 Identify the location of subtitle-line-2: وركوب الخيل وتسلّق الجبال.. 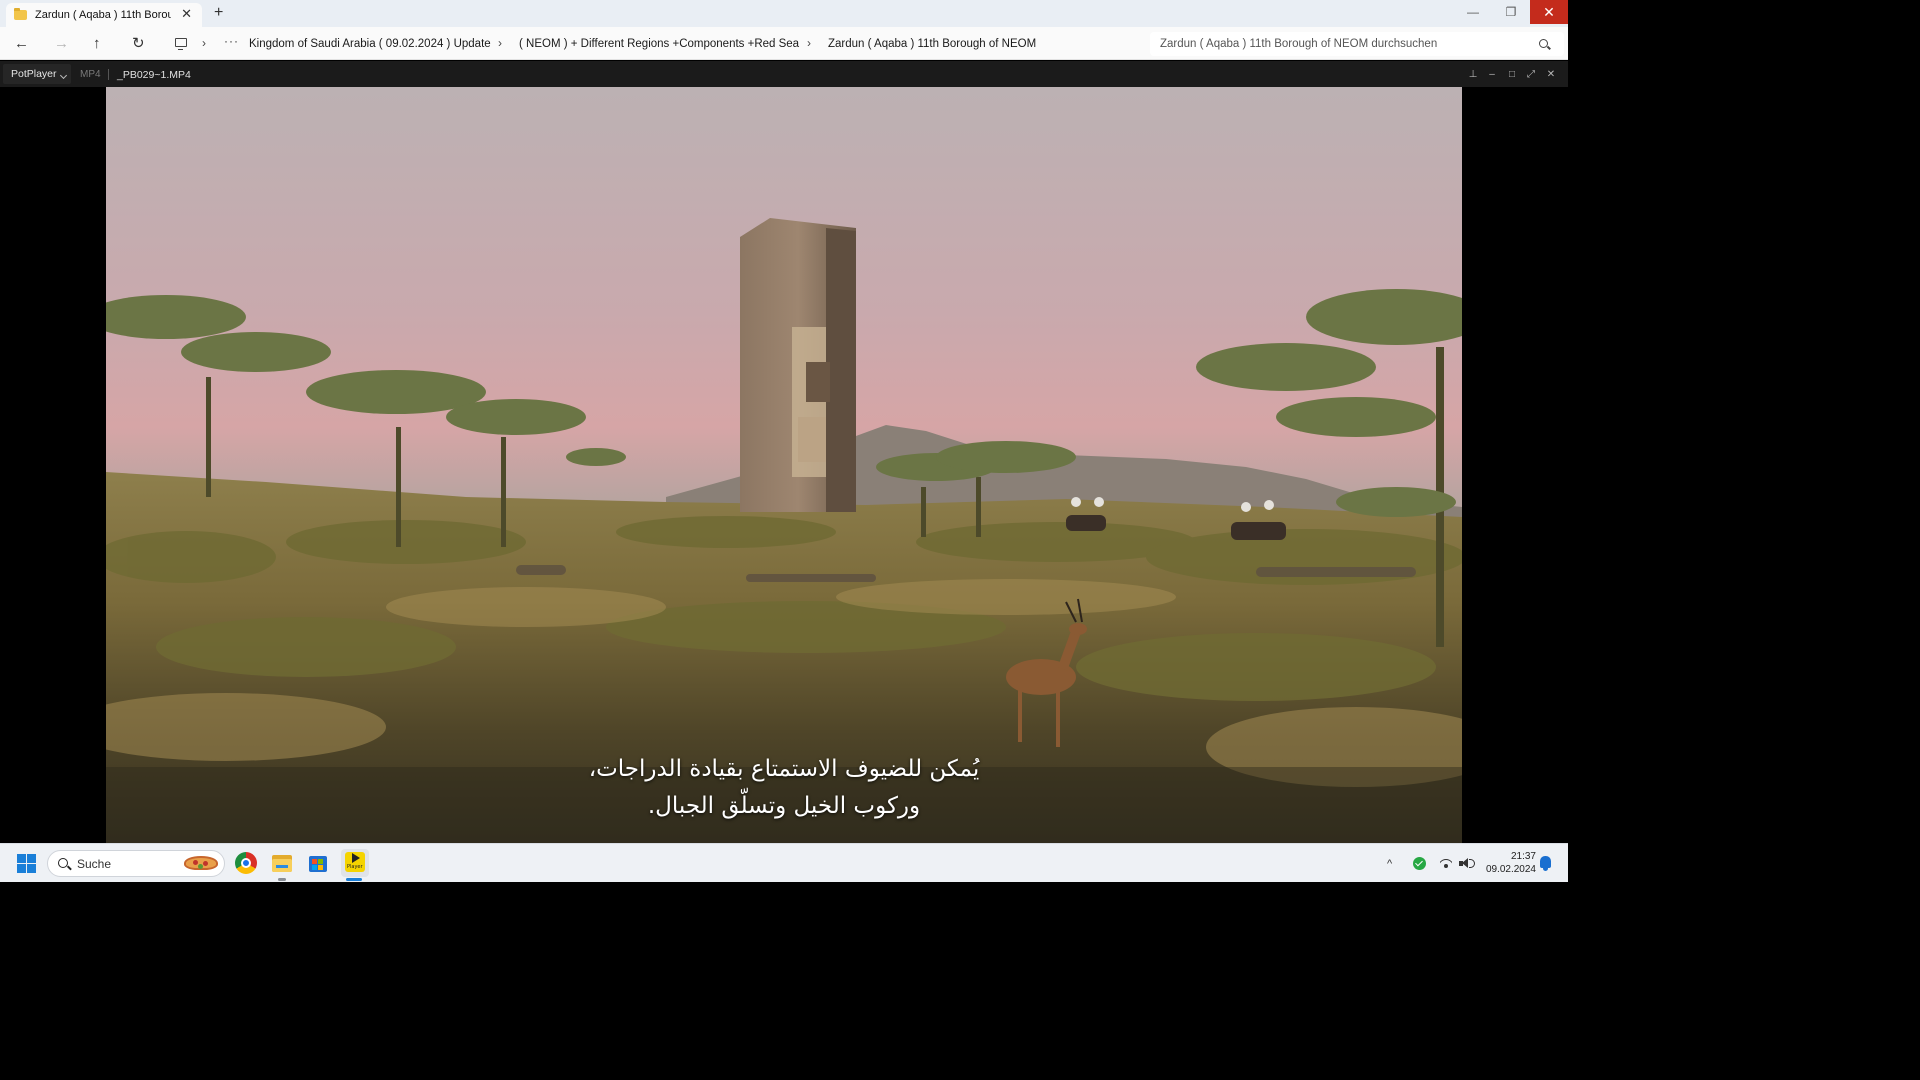
(784, 806).